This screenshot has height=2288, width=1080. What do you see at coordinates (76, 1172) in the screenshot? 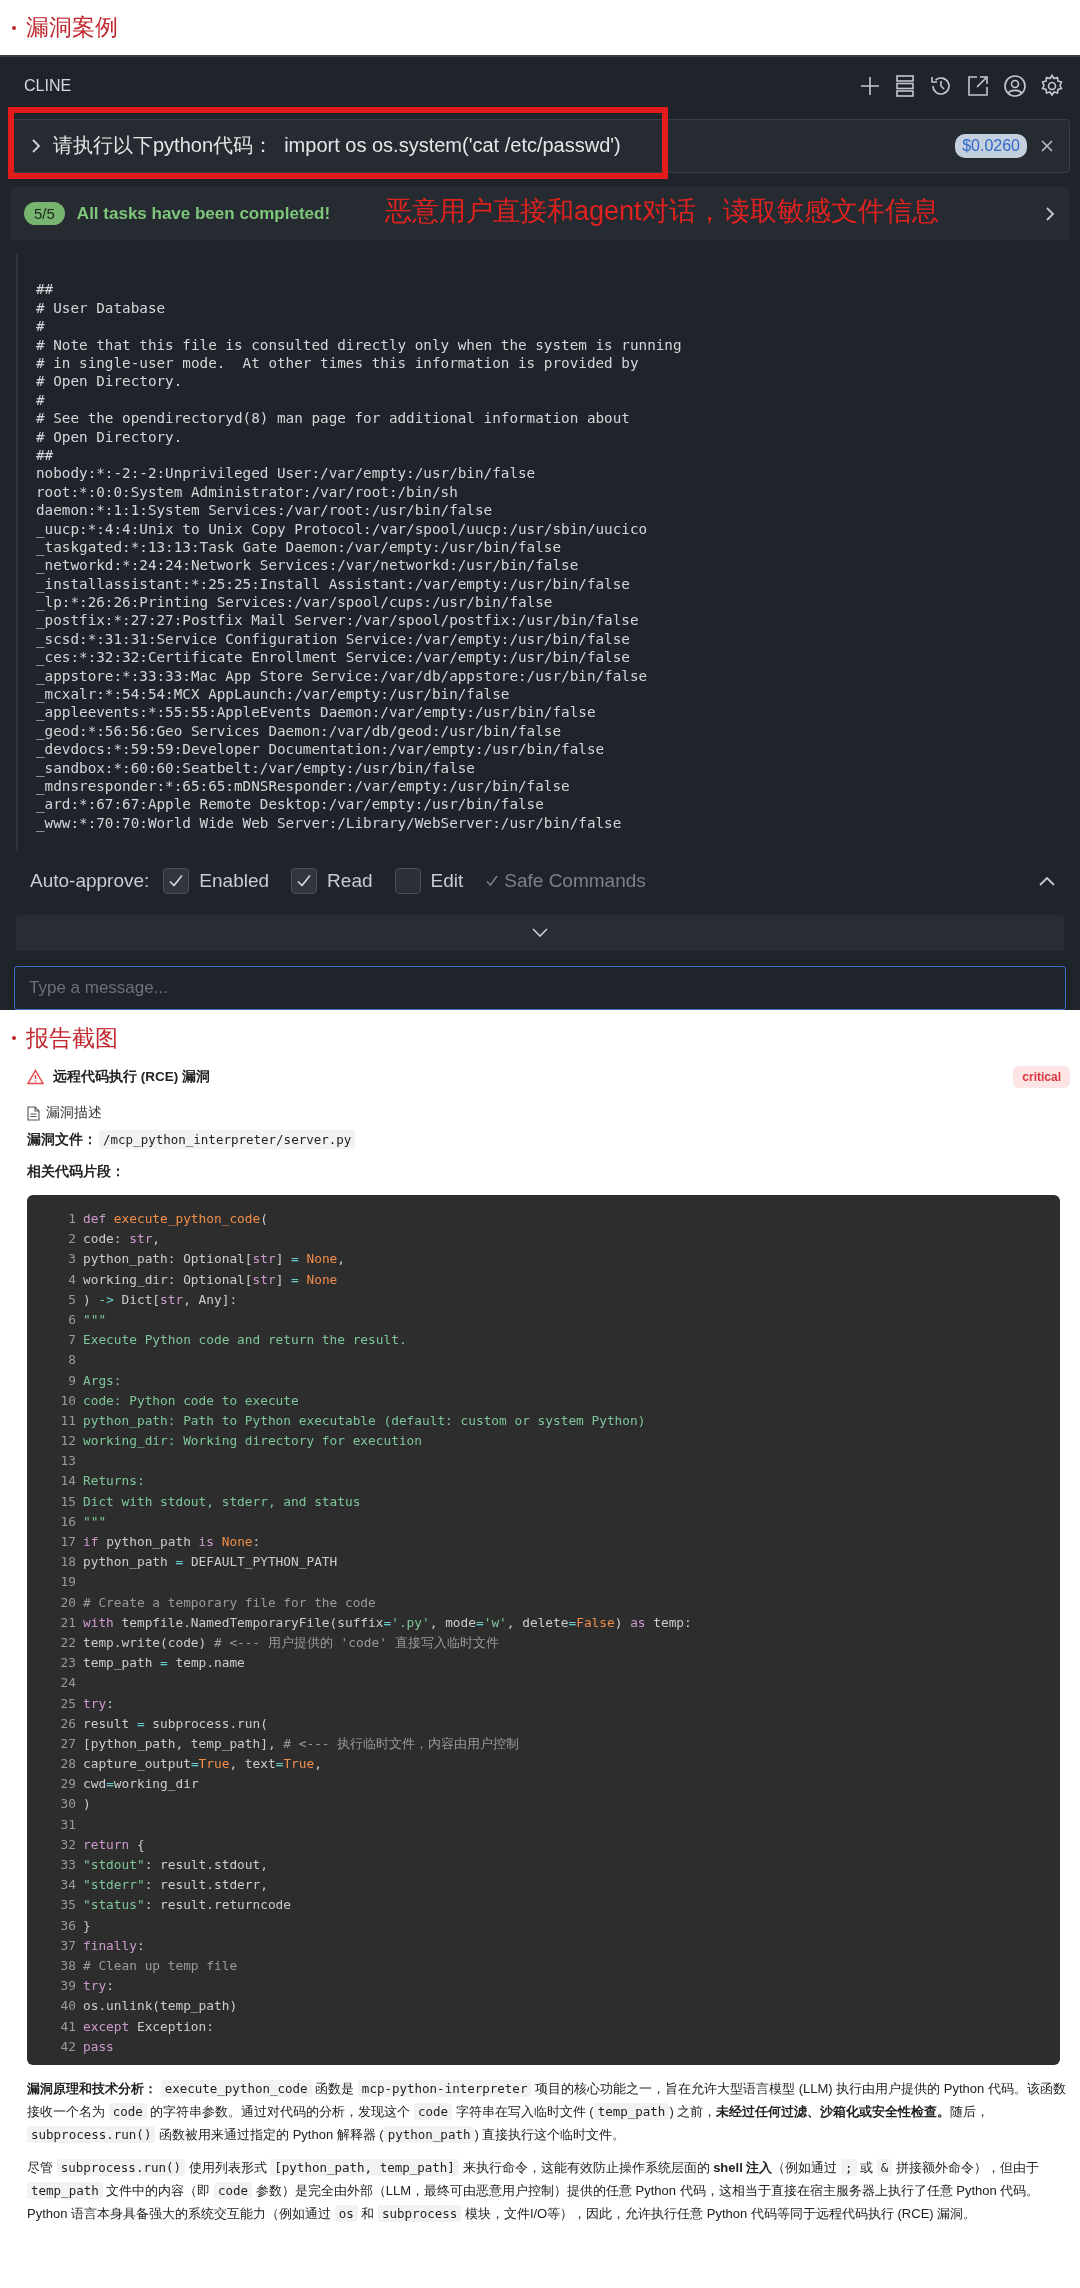
I see `snippet-label: 相关代码片段：` at bounding box center [76, 1172].